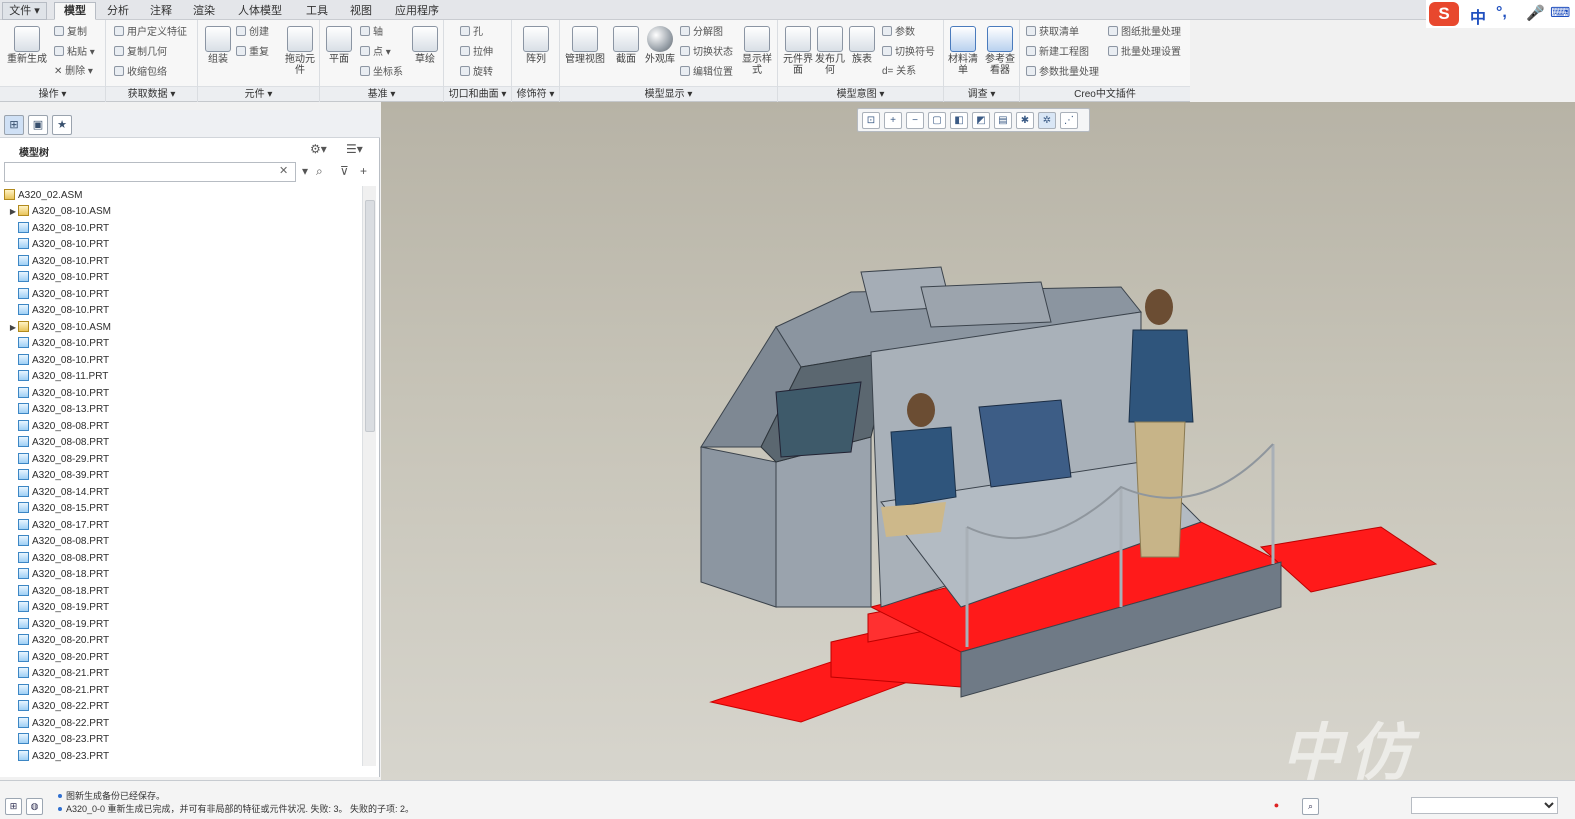  Describe the element at coordinates (24, 11) in the screenshot. I see `tab-file: 文件 ▾` at that location.